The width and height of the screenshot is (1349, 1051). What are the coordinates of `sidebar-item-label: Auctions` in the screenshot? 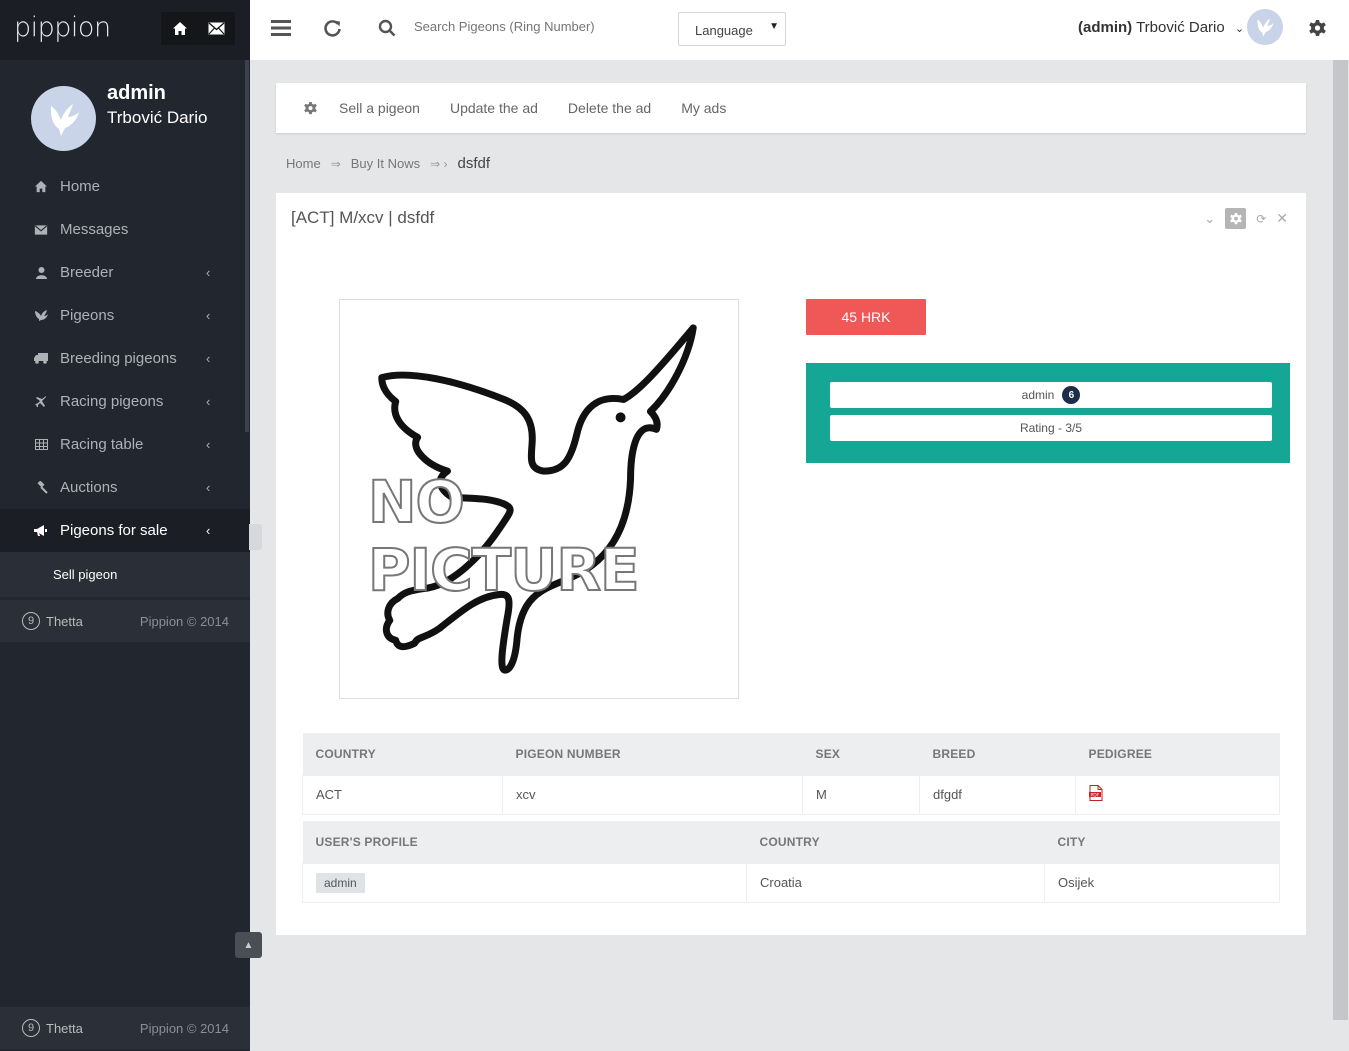 It's located at (89, 487).